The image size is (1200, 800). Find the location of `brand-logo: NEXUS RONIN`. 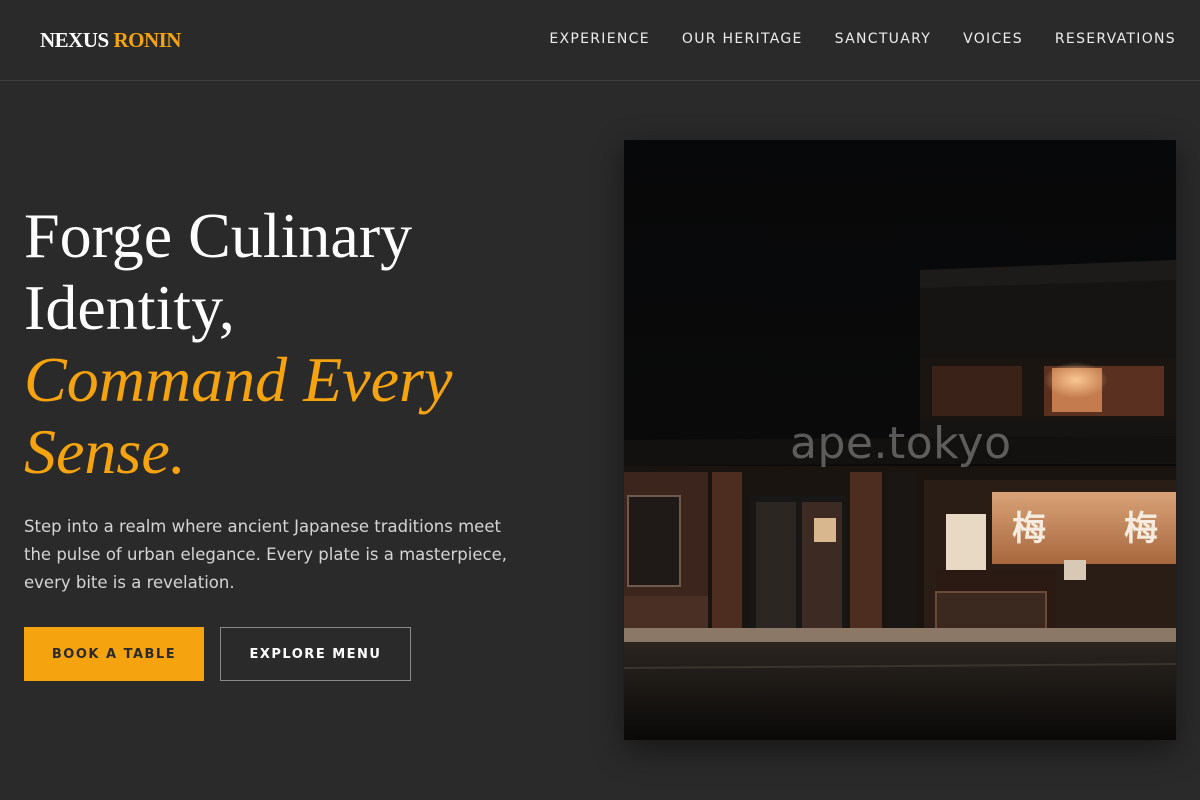

brand-logo: NEXUS RONIN is located at coordinates (110, 40).